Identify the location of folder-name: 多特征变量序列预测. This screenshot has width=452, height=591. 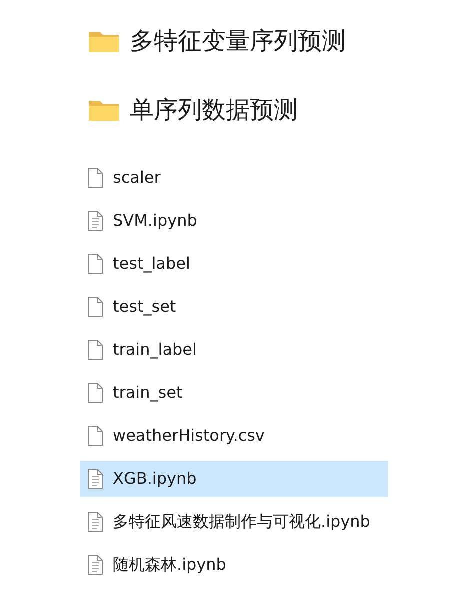
(238, 41).